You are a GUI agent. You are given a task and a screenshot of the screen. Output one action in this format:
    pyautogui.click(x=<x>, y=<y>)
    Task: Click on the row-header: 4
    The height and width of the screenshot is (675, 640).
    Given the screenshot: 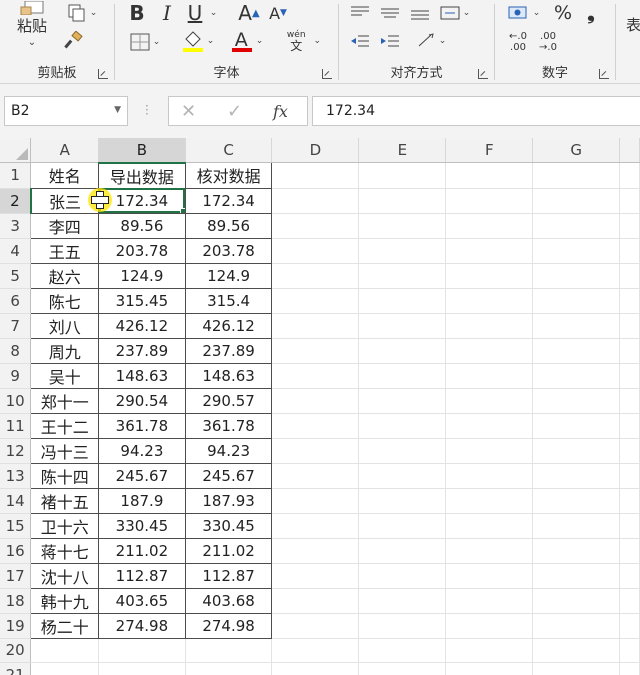 What is the action you would take?
    pyautogui.click(x=16, y=251)
    